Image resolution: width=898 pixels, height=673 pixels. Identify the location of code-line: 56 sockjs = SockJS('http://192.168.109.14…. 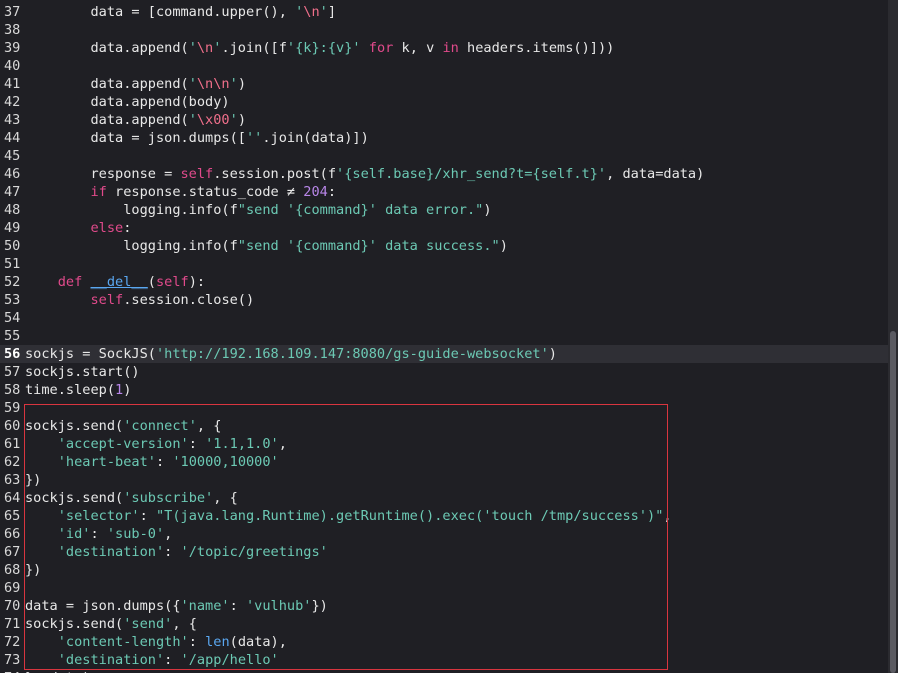
(444, 354).